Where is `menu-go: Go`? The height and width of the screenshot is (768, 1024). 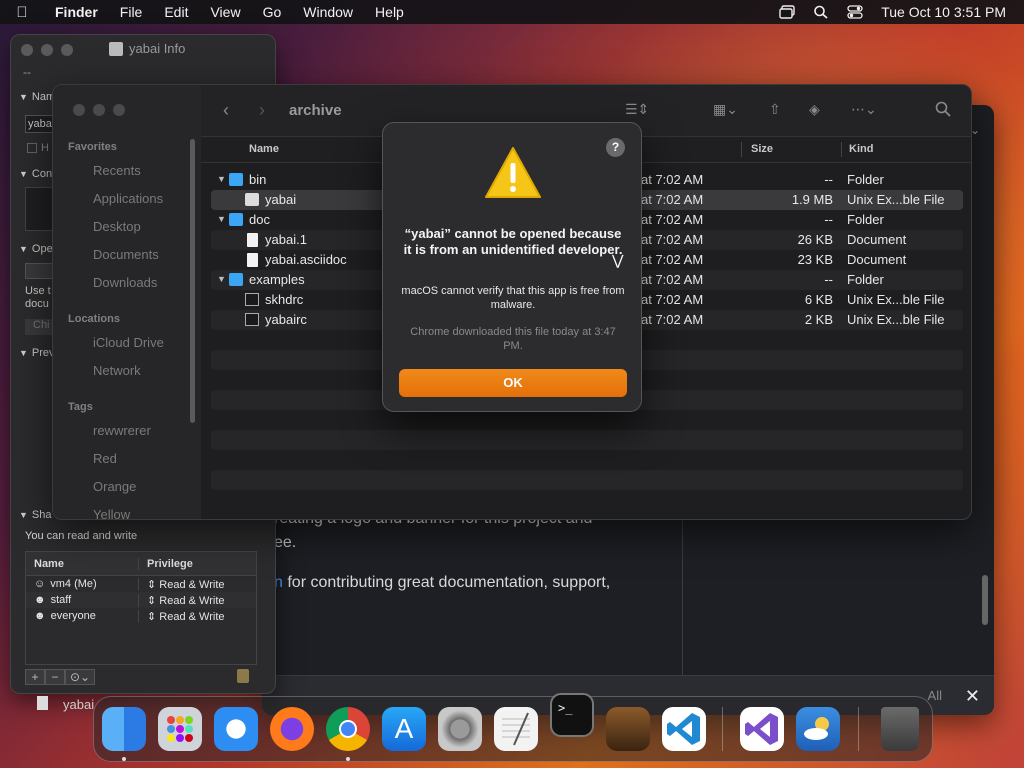 menu-go: Go is located at coordinates (272, 12).